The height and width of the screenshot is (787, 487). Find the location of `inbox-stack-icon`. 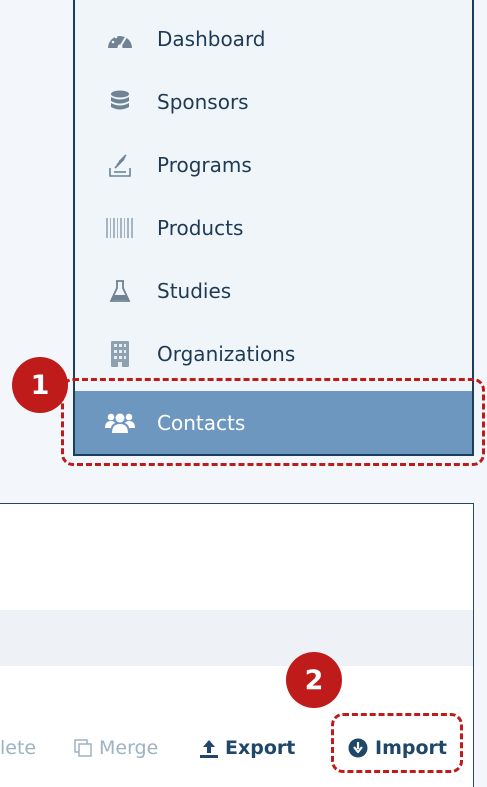

inbox-stack-icon is located at coordinates (120, 165).